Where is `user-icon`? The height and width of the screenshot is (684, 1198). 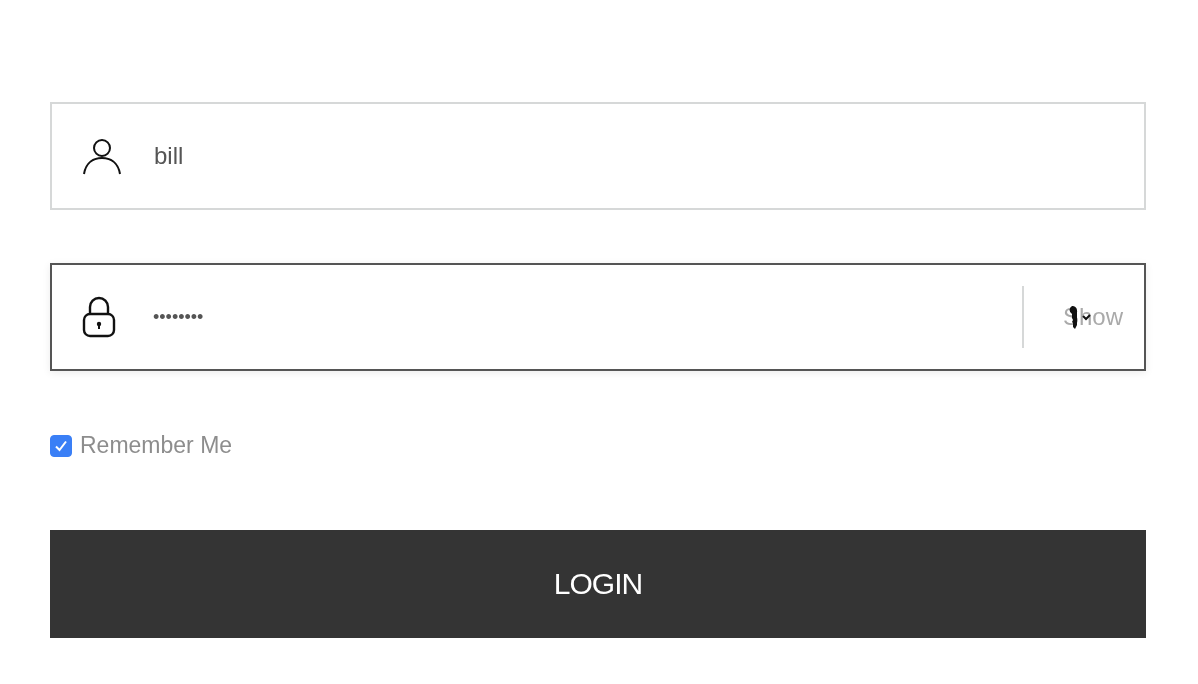
user-icon is located at coordinates (102, 156).